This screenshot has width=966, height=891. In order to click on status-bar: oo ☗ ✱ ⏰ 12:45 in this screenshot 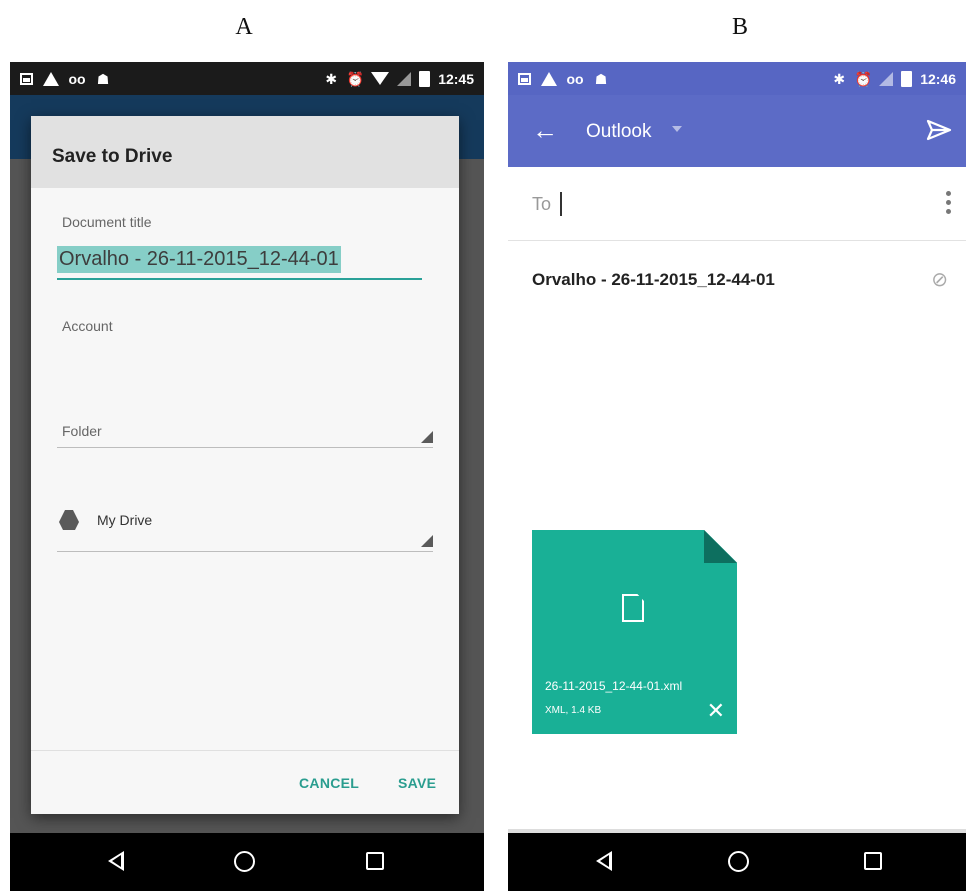, I will do `click(247, 78)`.